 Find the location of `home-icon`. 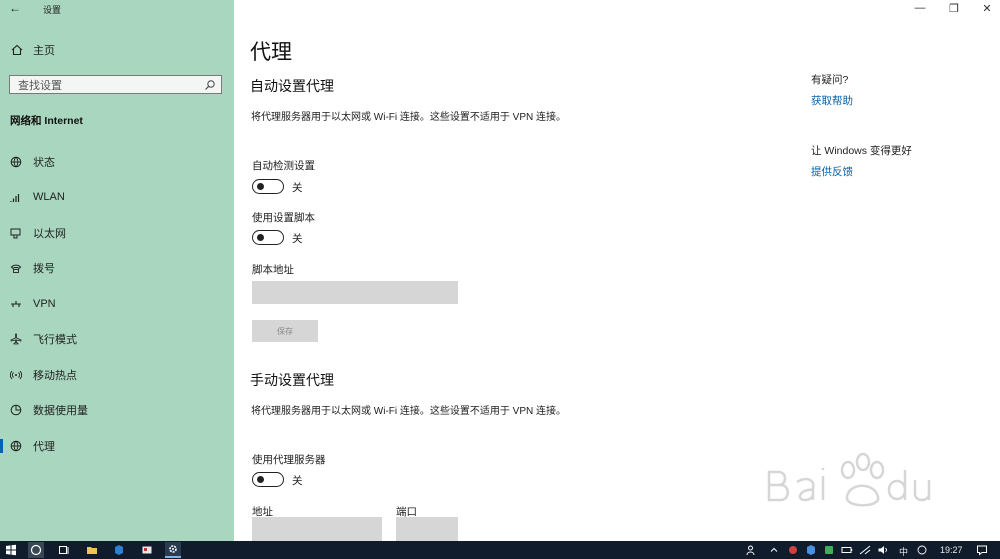

home-icon is located at coordinates (17, 50).